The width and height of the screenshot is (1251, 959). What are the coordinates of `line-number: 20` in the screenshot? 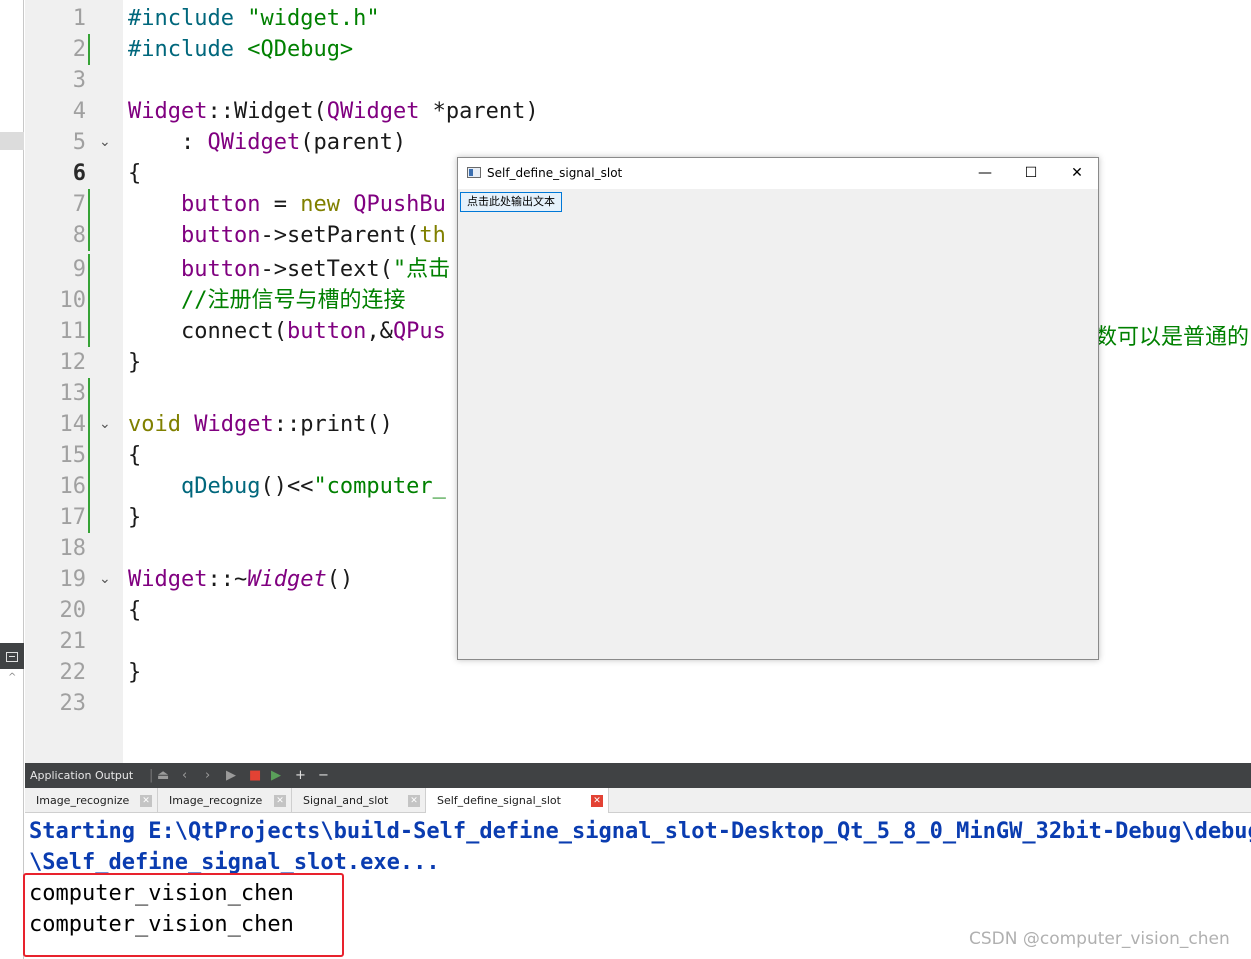 It's located at (73, 610).